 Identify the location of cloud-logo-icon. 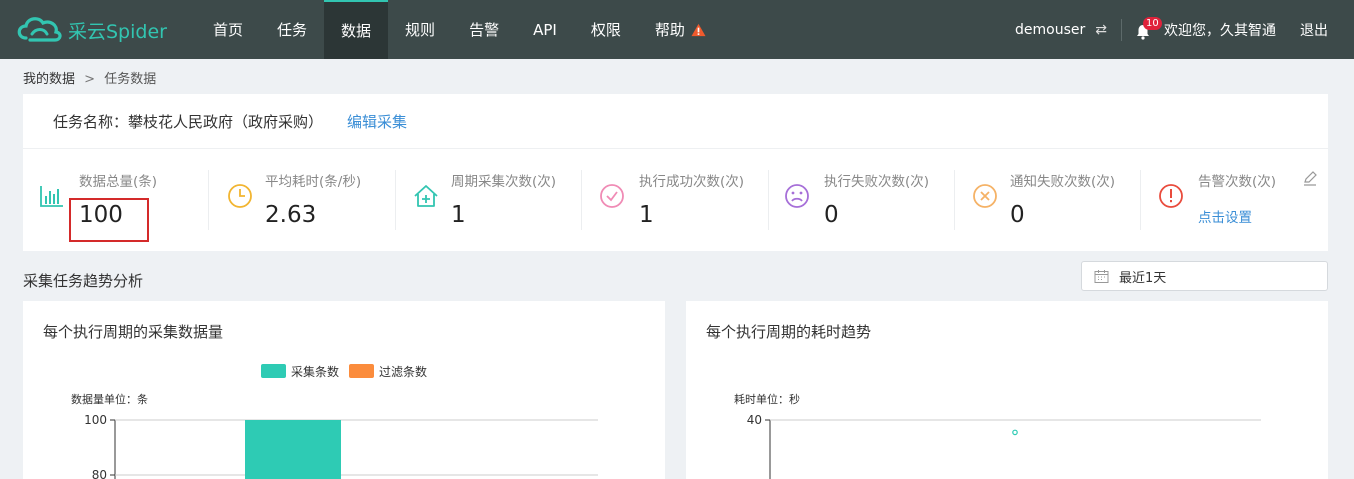
(39, 29).